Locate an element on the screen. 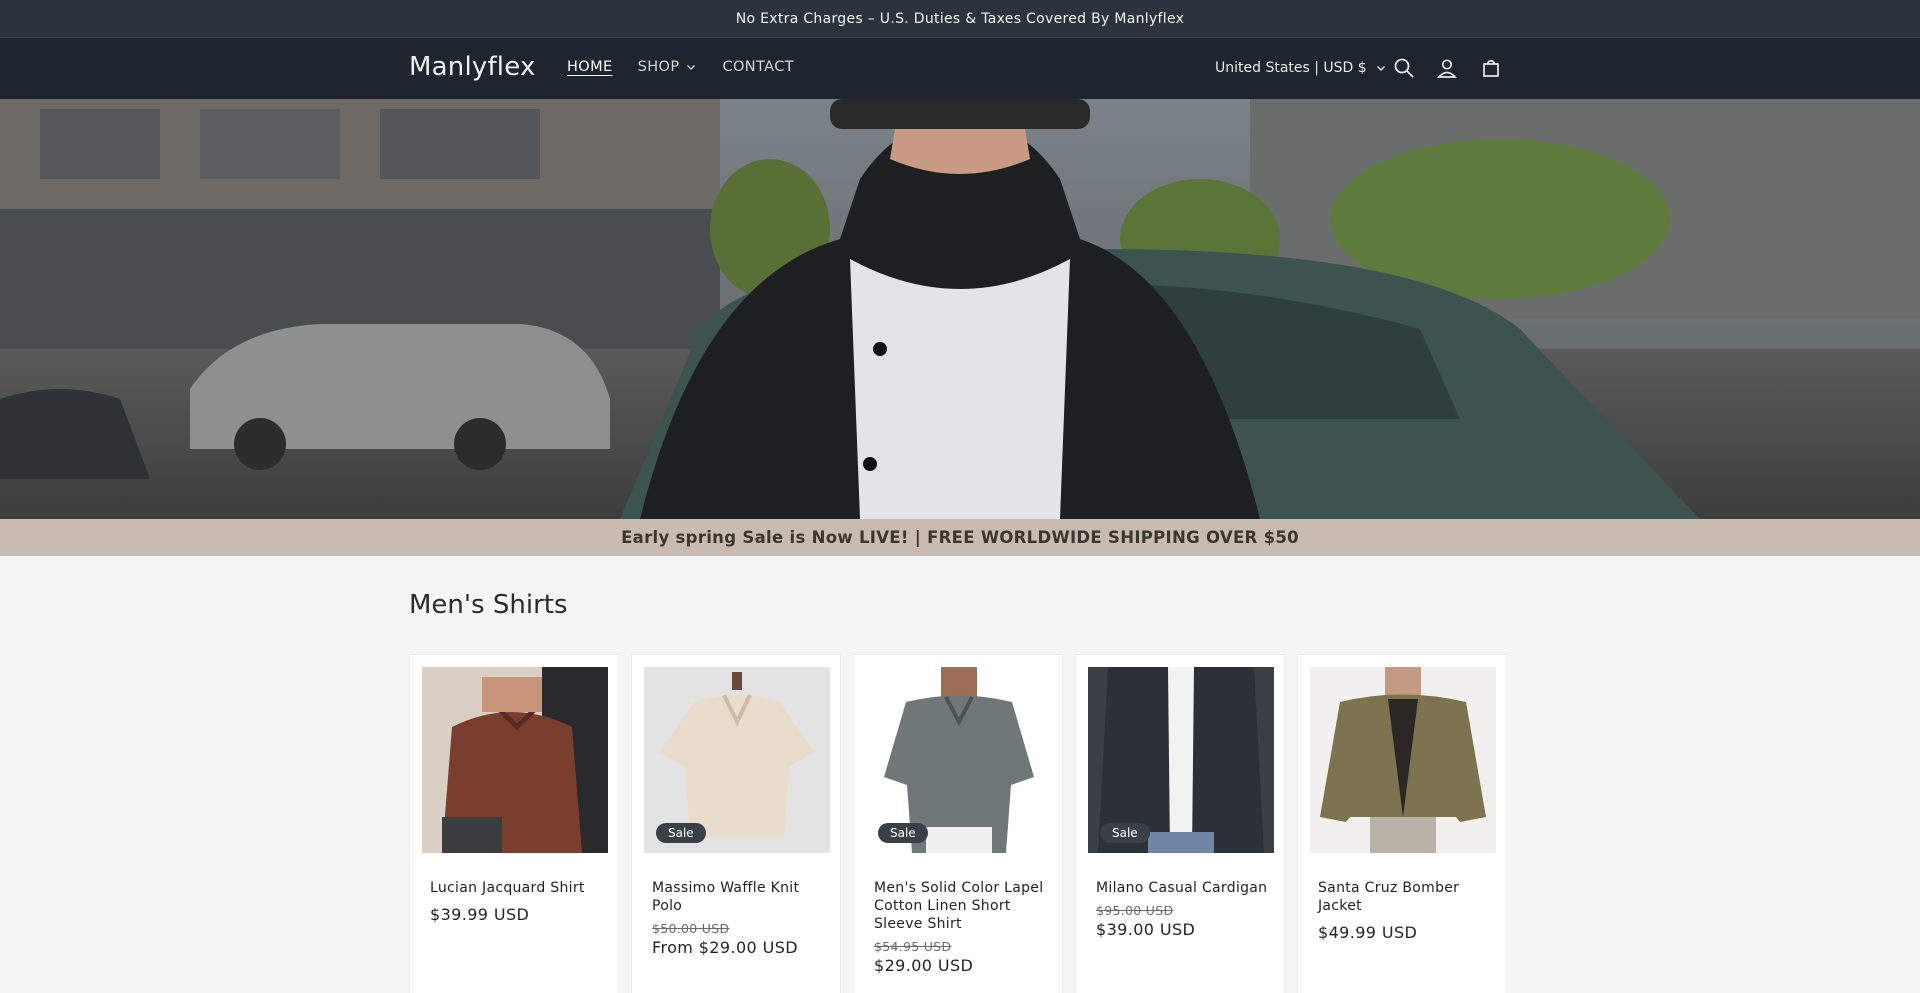 The image size is (1920, 993). product-card: Lucian Jacquard Shirt $39.99 USD is located at coordinates (514, 823).